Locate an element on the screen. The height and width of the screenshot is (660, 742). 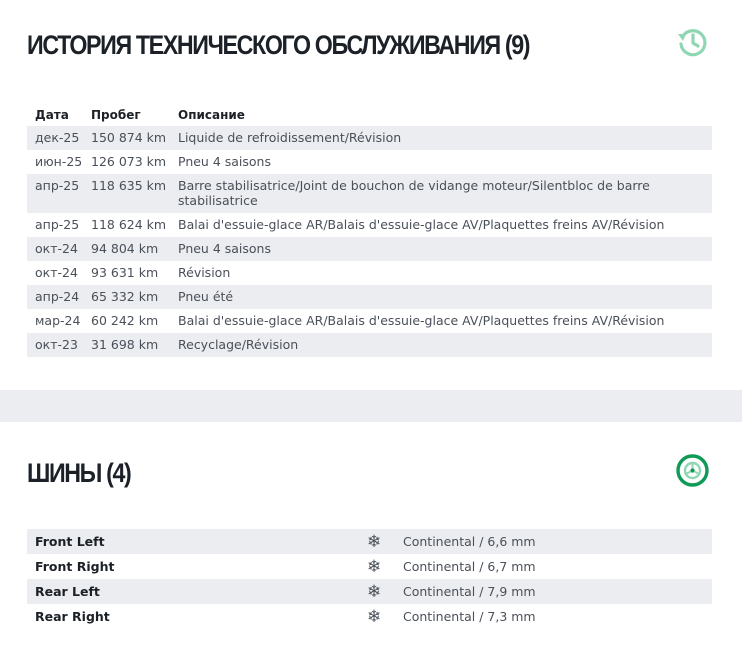
table-row: июн-25 126 073 km Pneu 4 saisons is located at coordinates (369, 162).